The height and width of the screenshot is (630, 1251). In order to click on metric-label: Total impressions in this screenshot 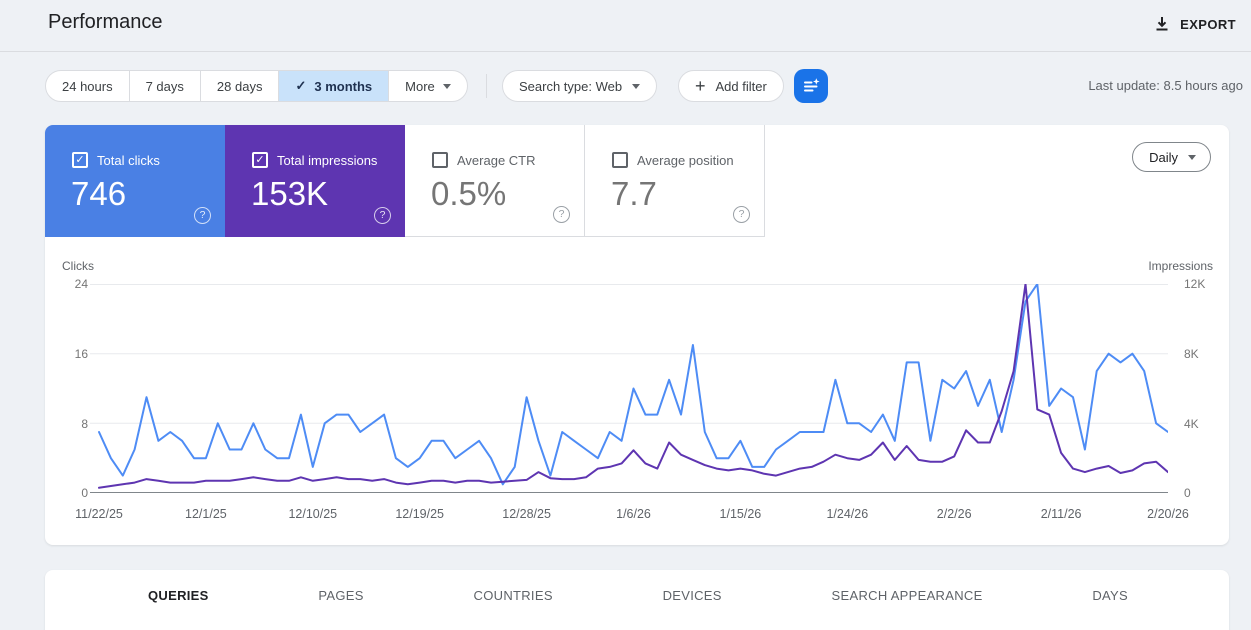, I will do `click(327, 160)`.